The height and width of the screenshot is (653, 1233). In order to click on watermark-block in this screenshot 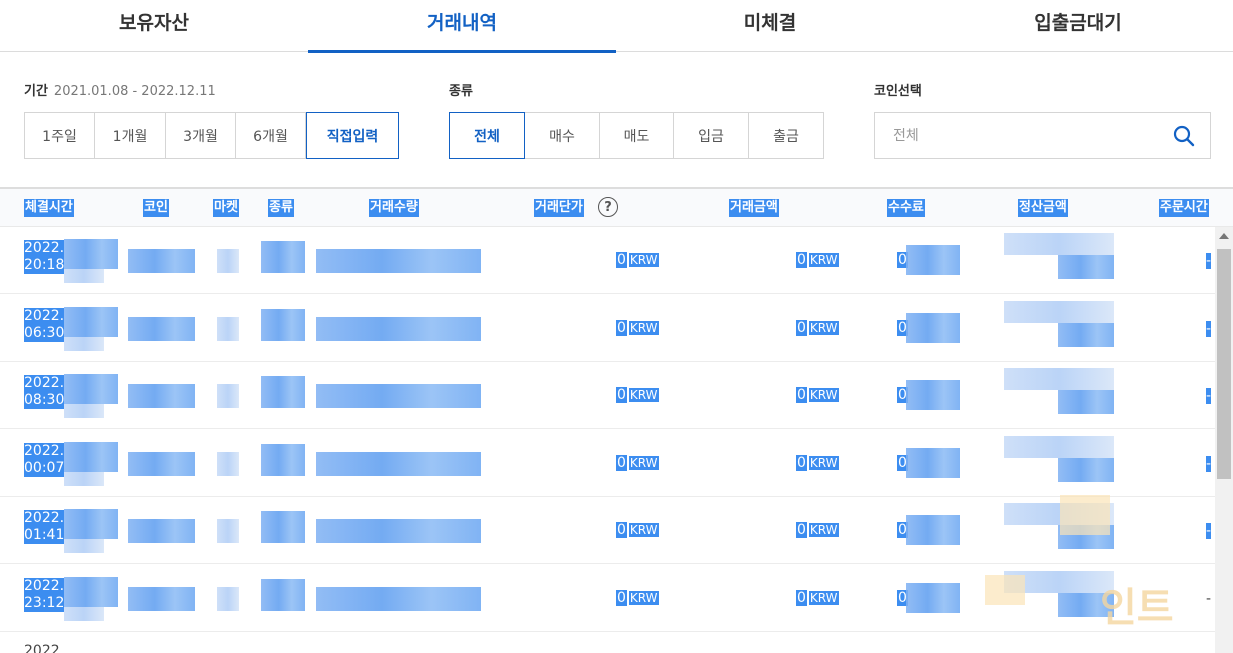, I will do `click(1005, 590)`.